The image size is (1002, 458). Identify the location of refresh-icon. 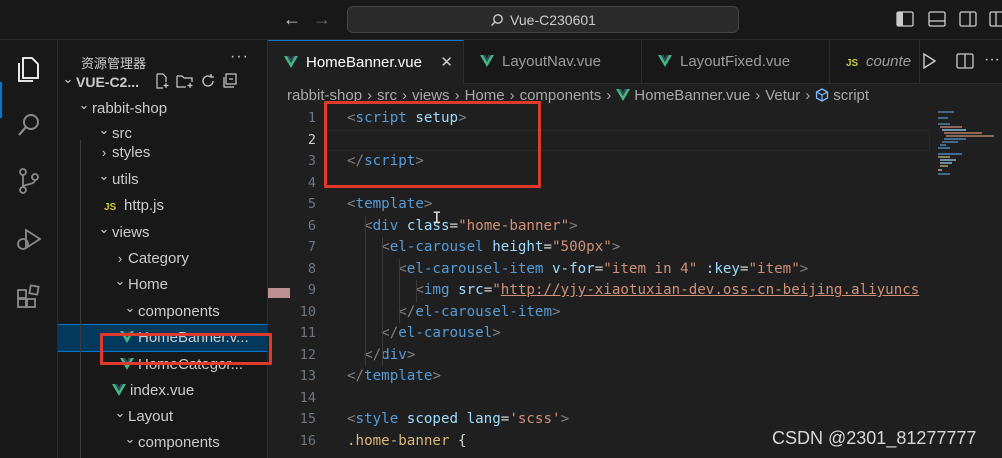
(208, 81).